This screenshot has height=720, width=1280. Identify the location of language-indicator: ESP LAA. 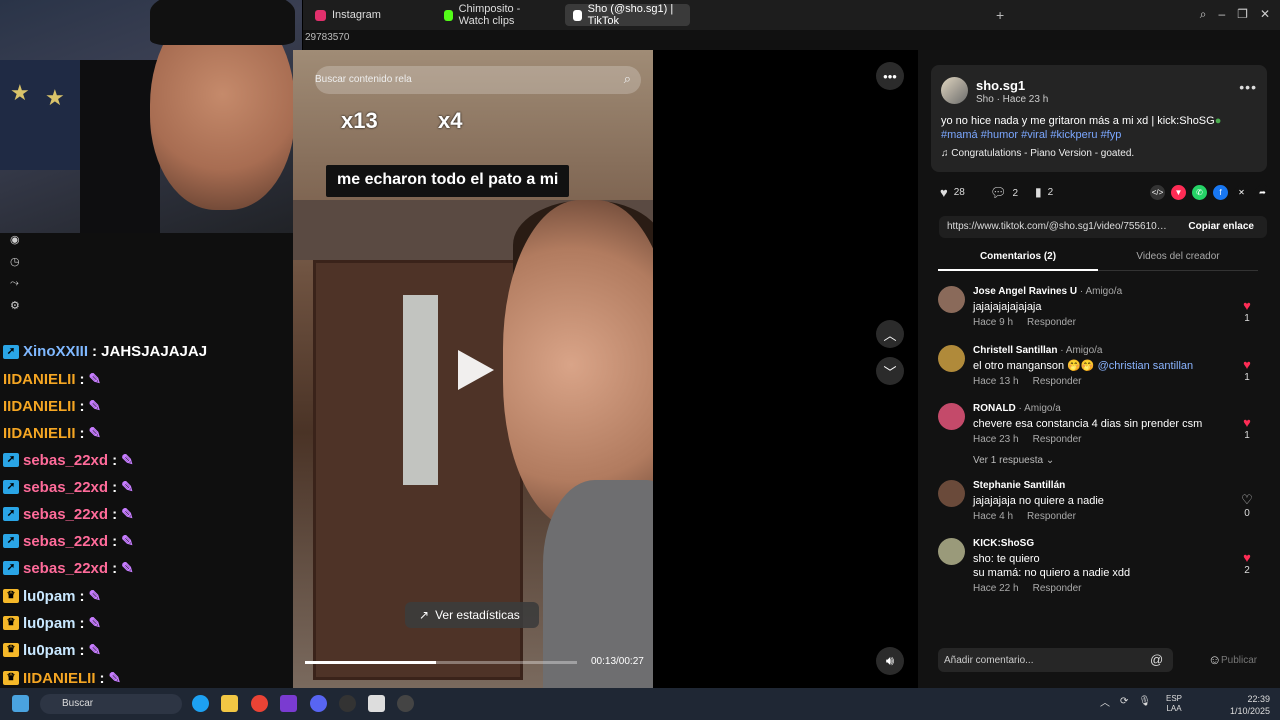
(1174, 704).